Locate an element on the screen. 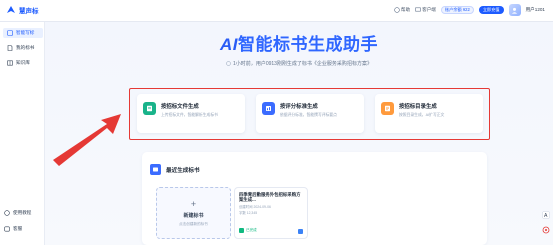 This screenshot has height=245, width=553. brand-name: 慧声标 is located at coordinates (29, 11).